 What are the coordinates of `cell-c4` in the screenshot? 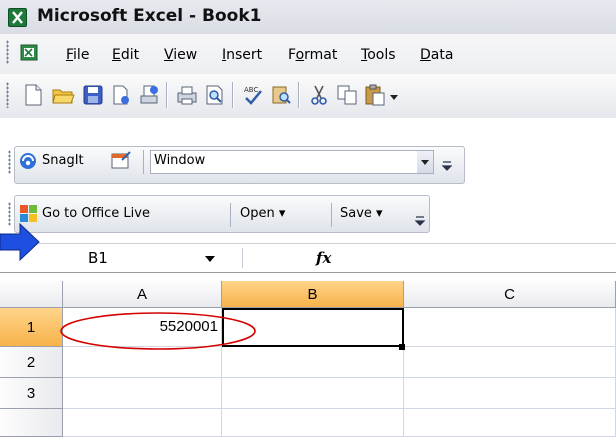 It's located at (510, 423).